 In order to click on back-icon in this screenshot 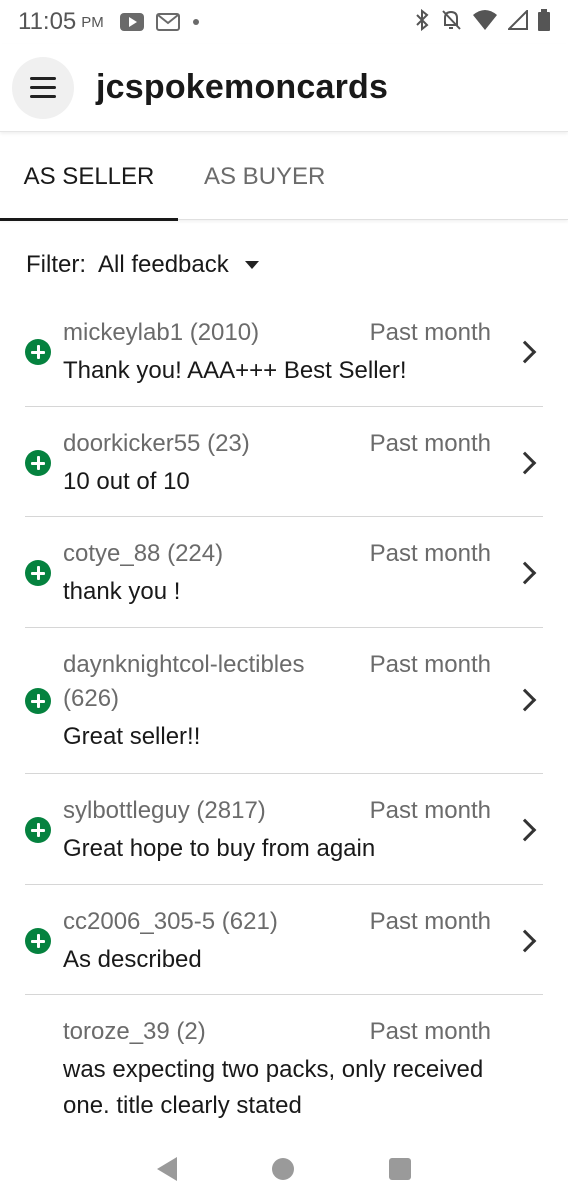, I will do `click(167, 1169)`.